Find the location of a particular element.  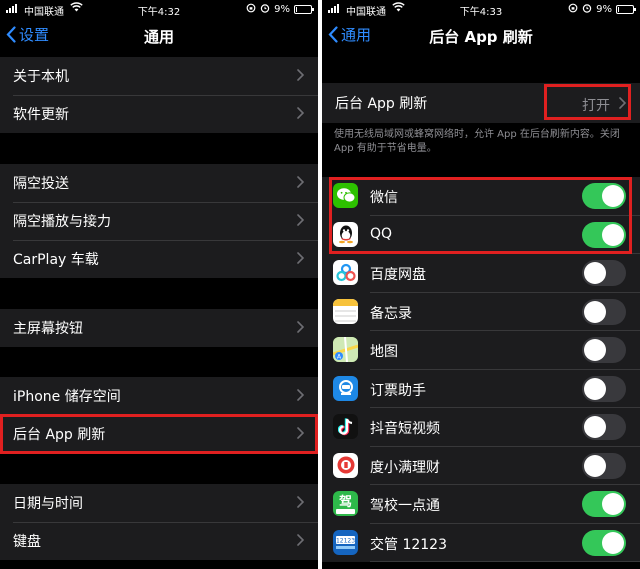

setting-label: 后台 App 刷新 is located at coordinates (381, 104).